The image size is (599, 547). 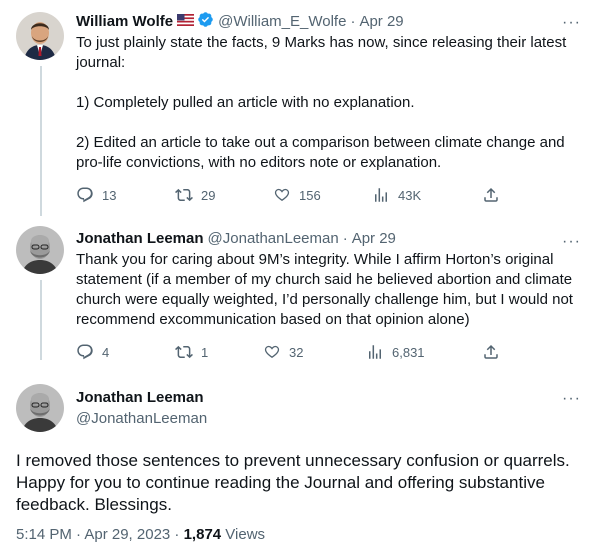 I want to click on tweet-header: William Wolfe @William_E_Wolfe · Apr 29, so click(x=240, y=21).